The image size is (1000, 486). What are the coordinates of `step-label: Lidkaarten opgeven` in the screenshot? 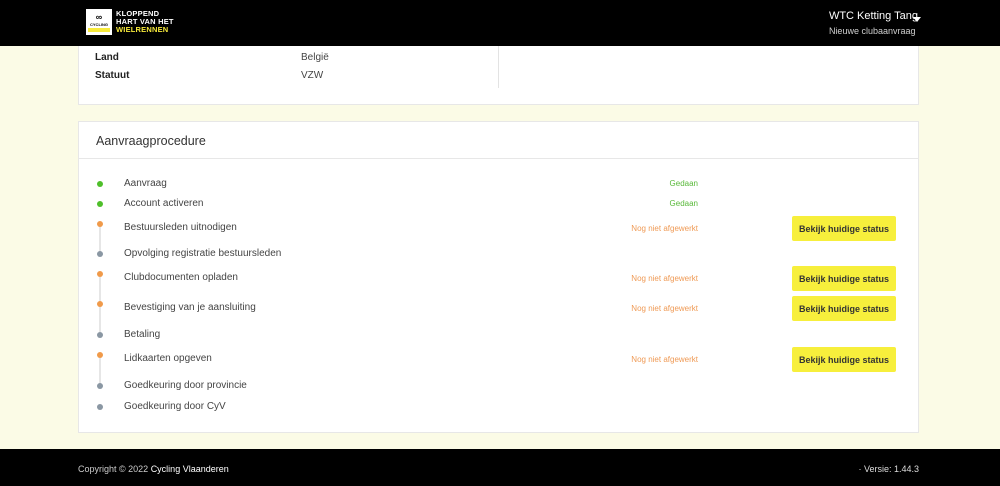 It's located at (168, 358).